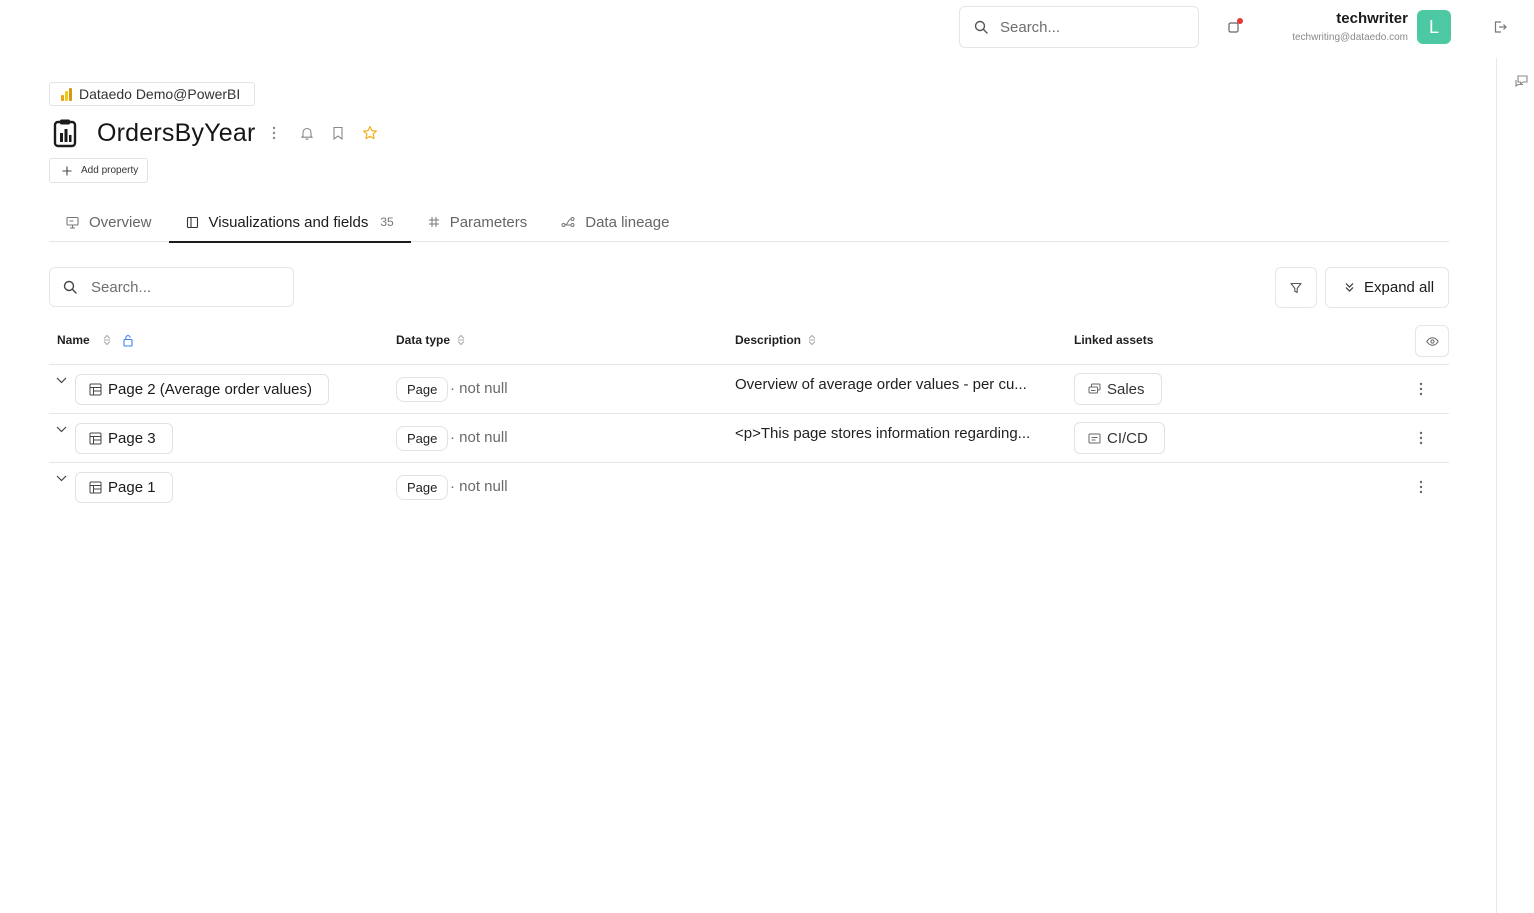 The image size is (1534, 913). I want to click on title-row: OrdersByYear, so click(215, 133).